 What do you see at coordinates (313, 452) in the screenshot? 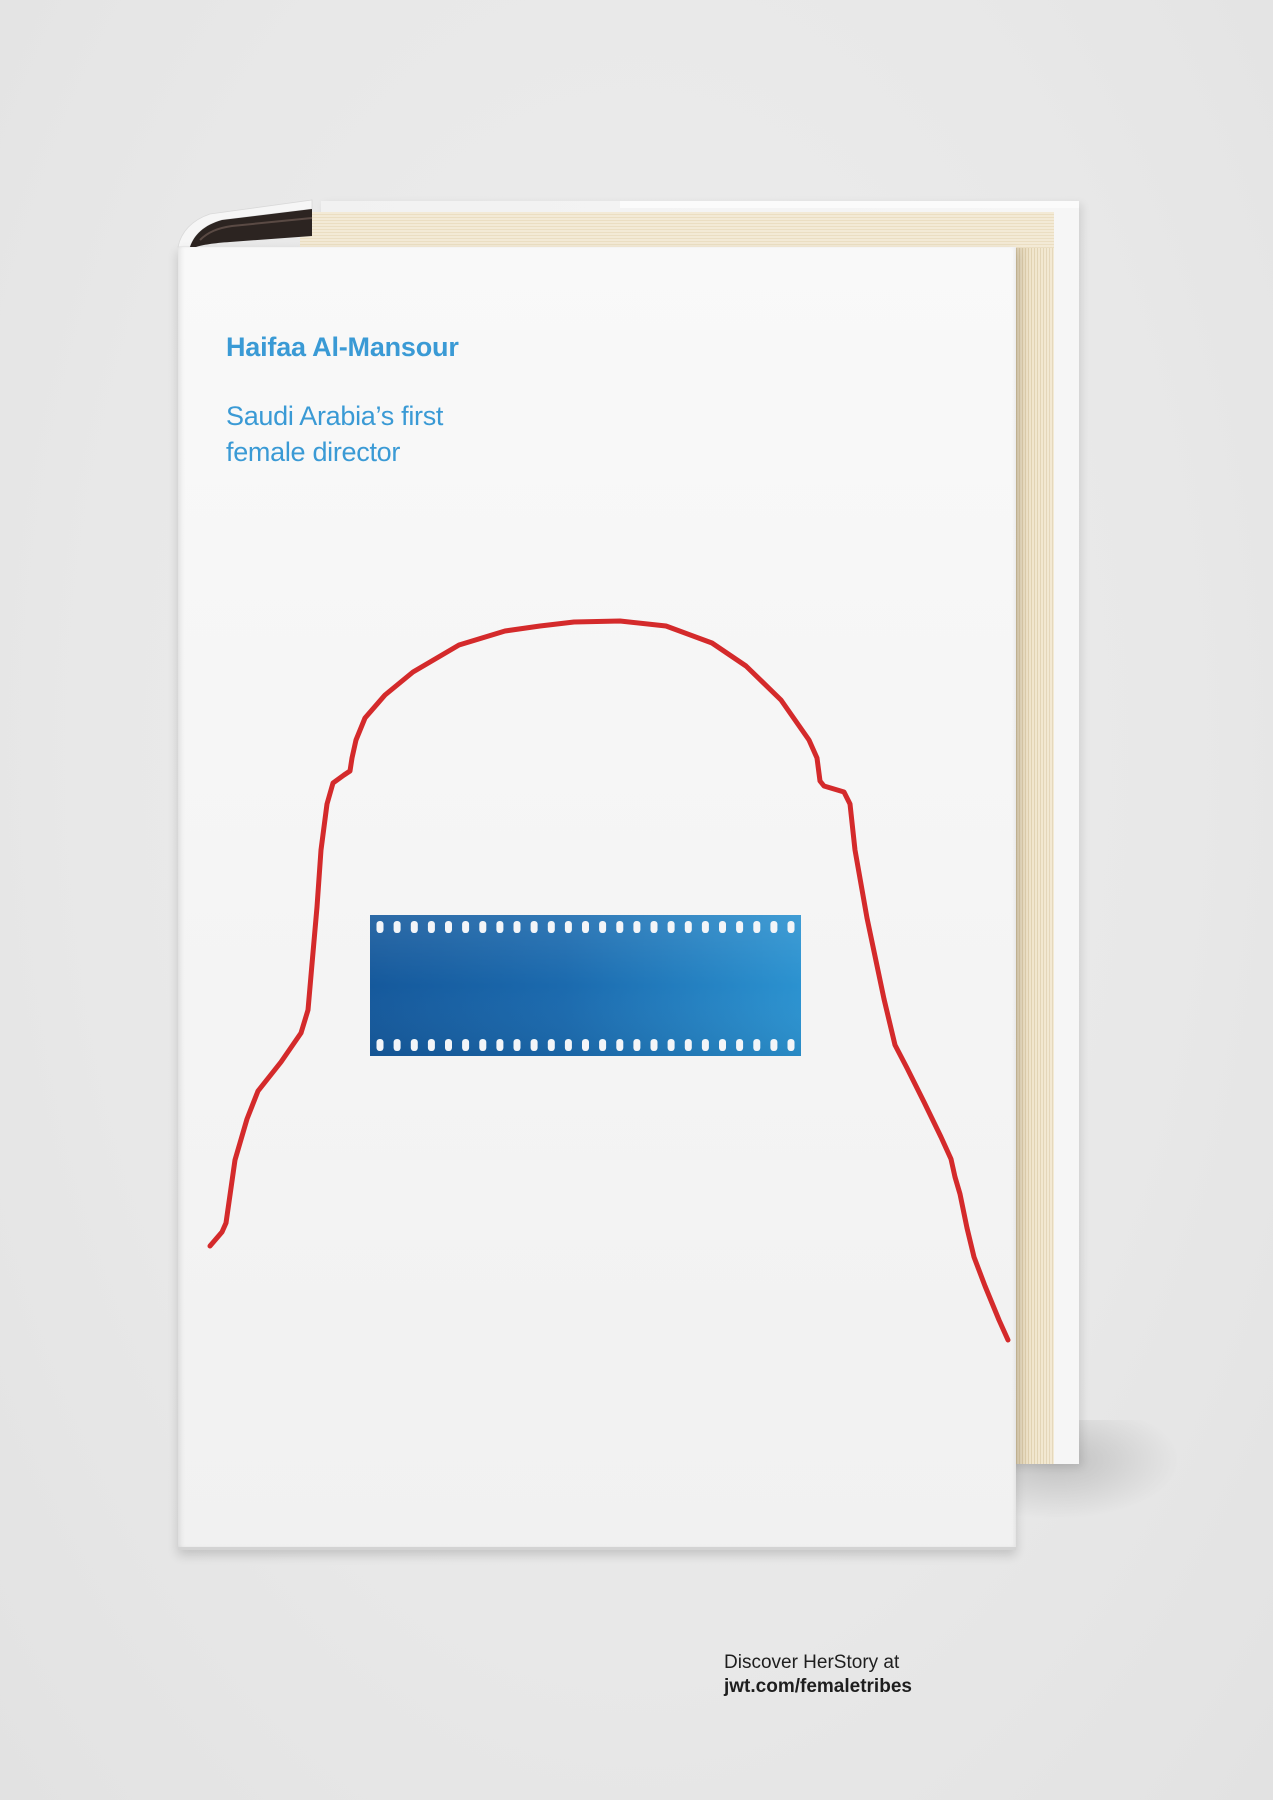
I see `subtitle-line: female director` at bounding box center [313, 452].